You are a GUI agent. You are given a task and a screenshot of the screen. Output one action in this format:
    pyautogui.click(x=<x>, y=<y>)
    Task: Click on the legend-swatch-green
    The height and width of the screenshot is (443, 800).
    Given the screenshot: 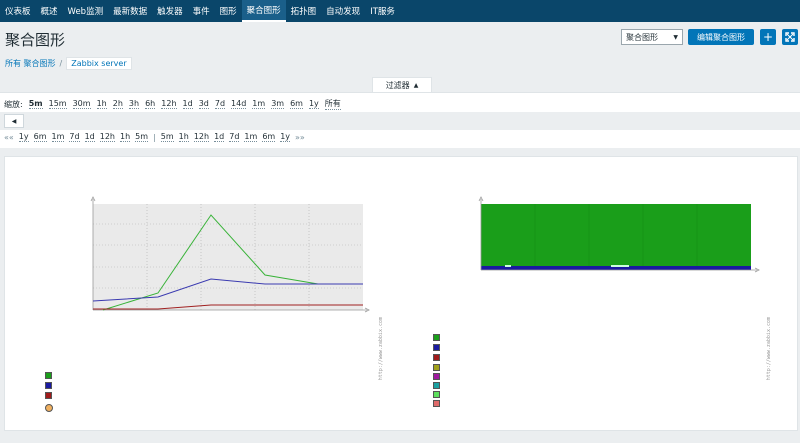 What is the action you would take?
    pyautogui.click(x=48, y=375)
    